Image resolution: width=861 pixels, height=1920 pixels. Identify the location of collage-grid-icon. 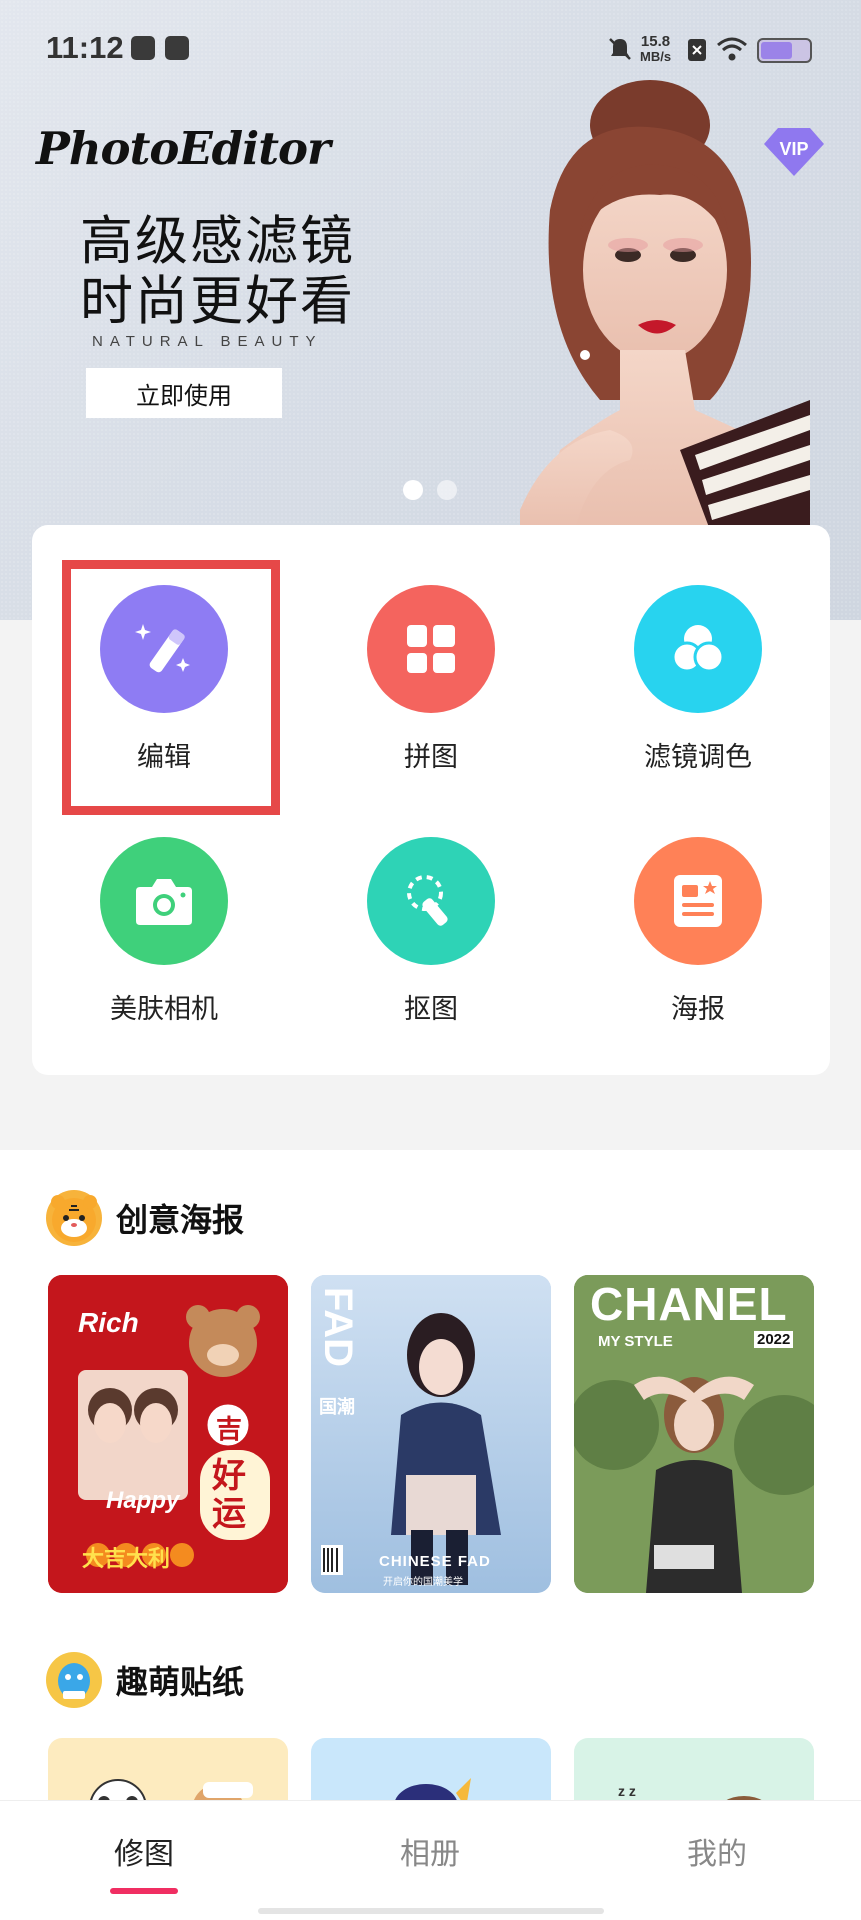
(431, 649).